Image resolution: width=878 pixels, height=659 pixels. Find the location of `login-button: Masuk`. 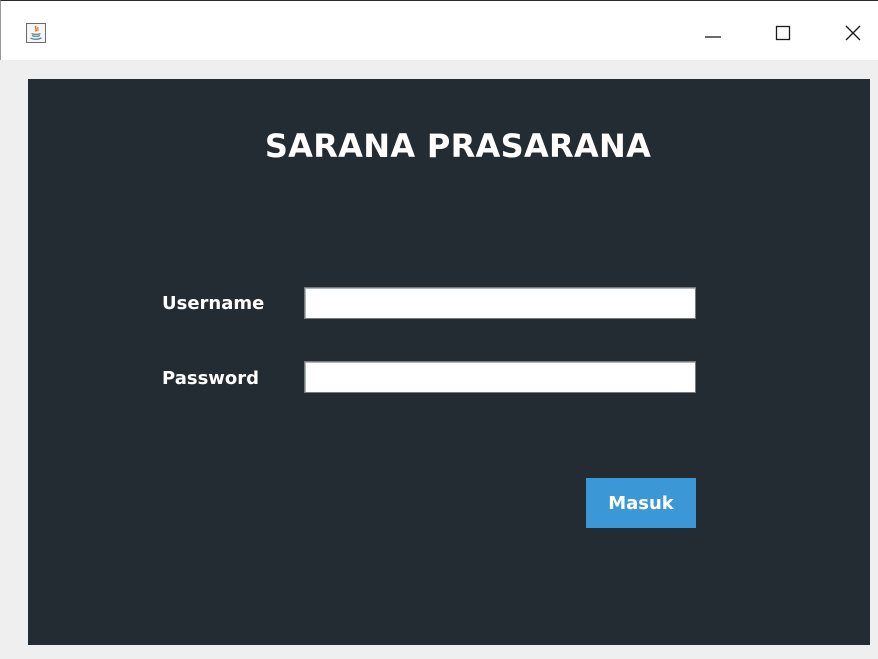

login-button: Masuk is located at coordinates (641, 503).